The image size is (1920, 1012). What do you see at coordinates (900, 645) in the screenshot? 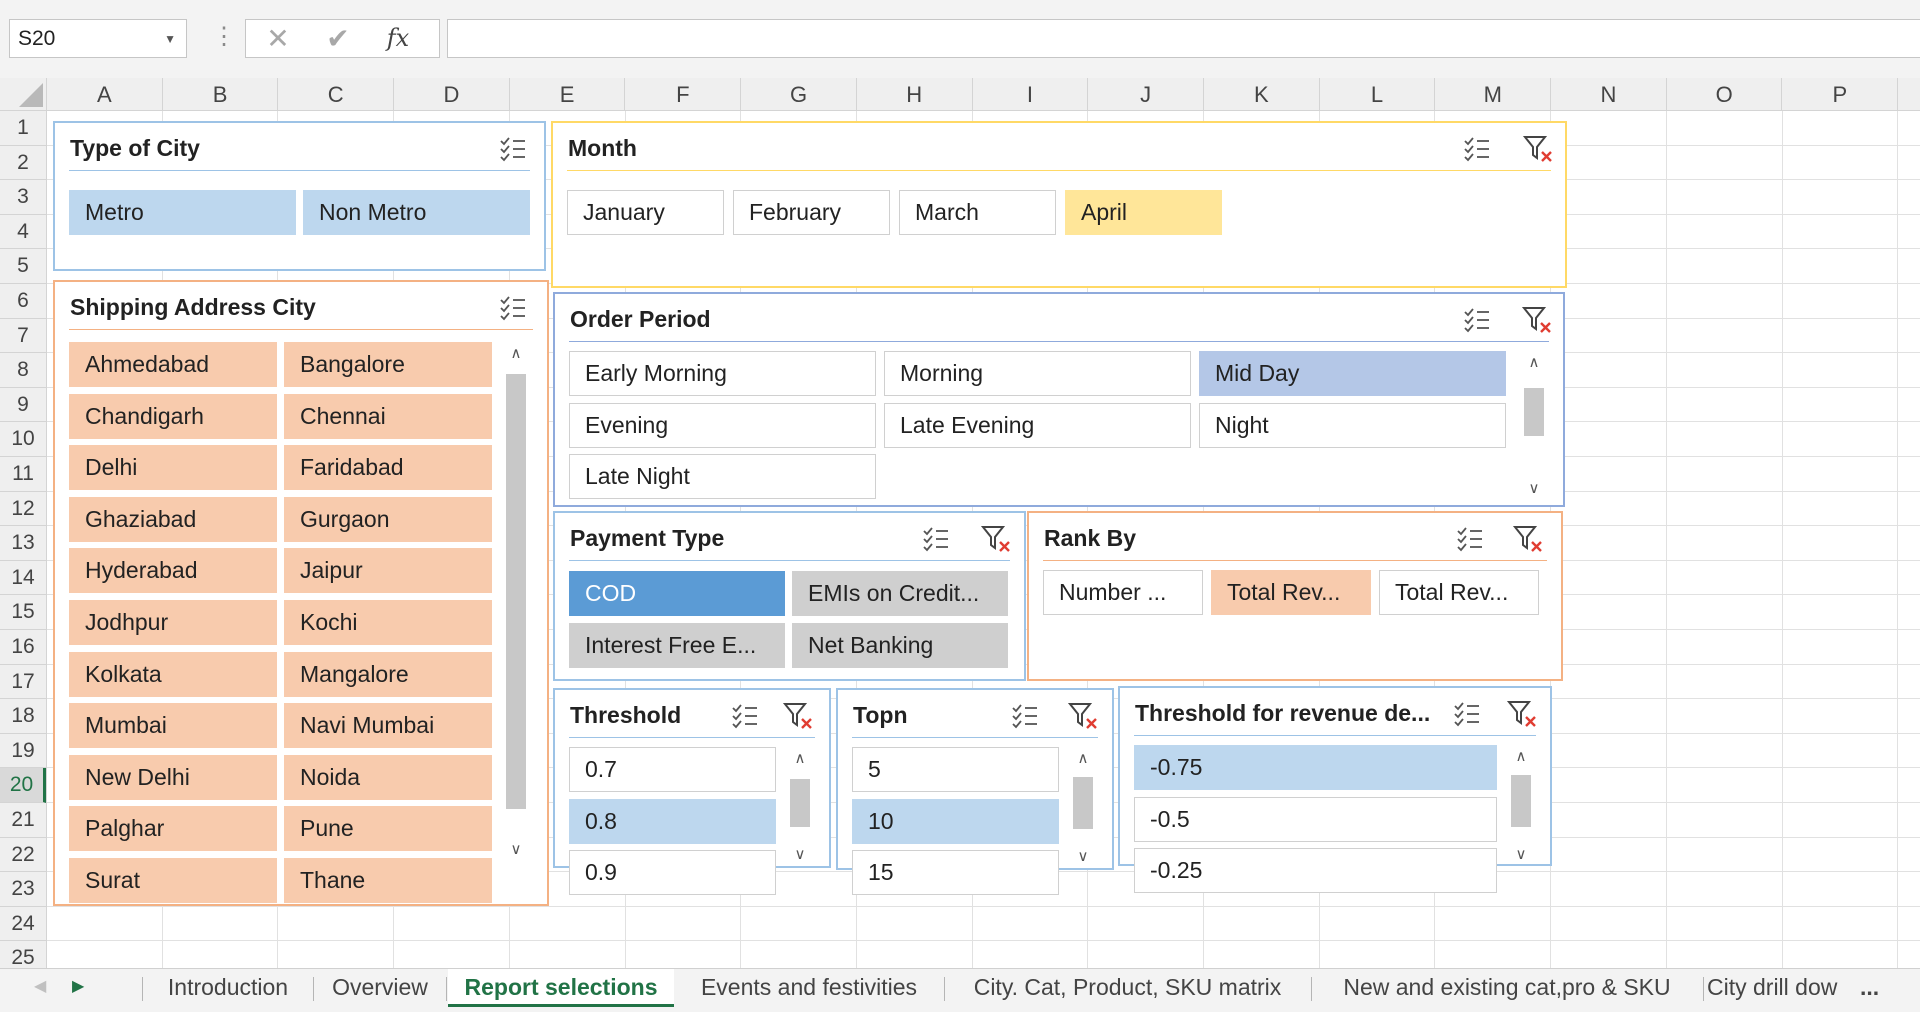
I see `slicer-item: Net Banking` at bounding box center [900, 645].